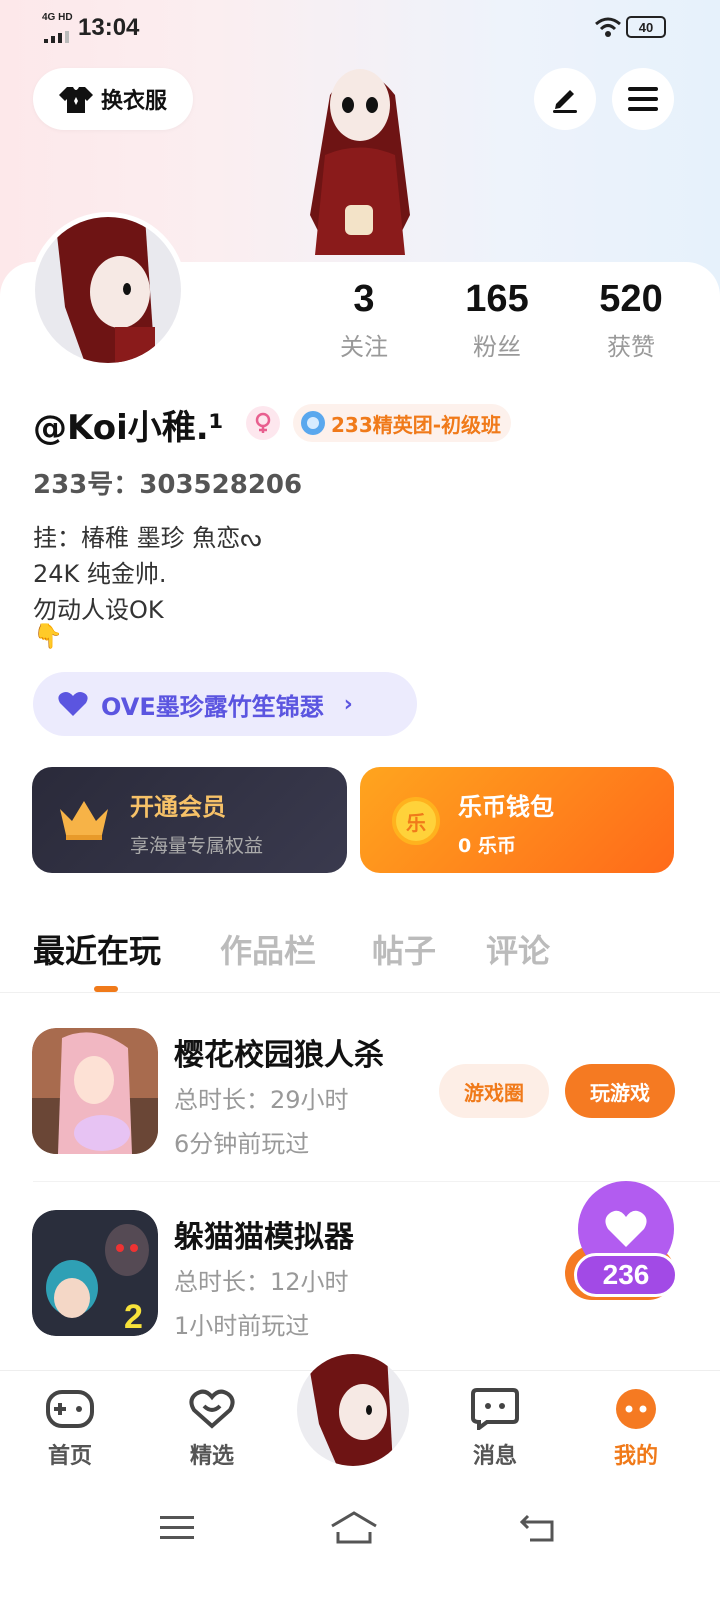 The image size is (720, 1600). I want to click on nav-featured-label: 精选, so click(211, 1456).